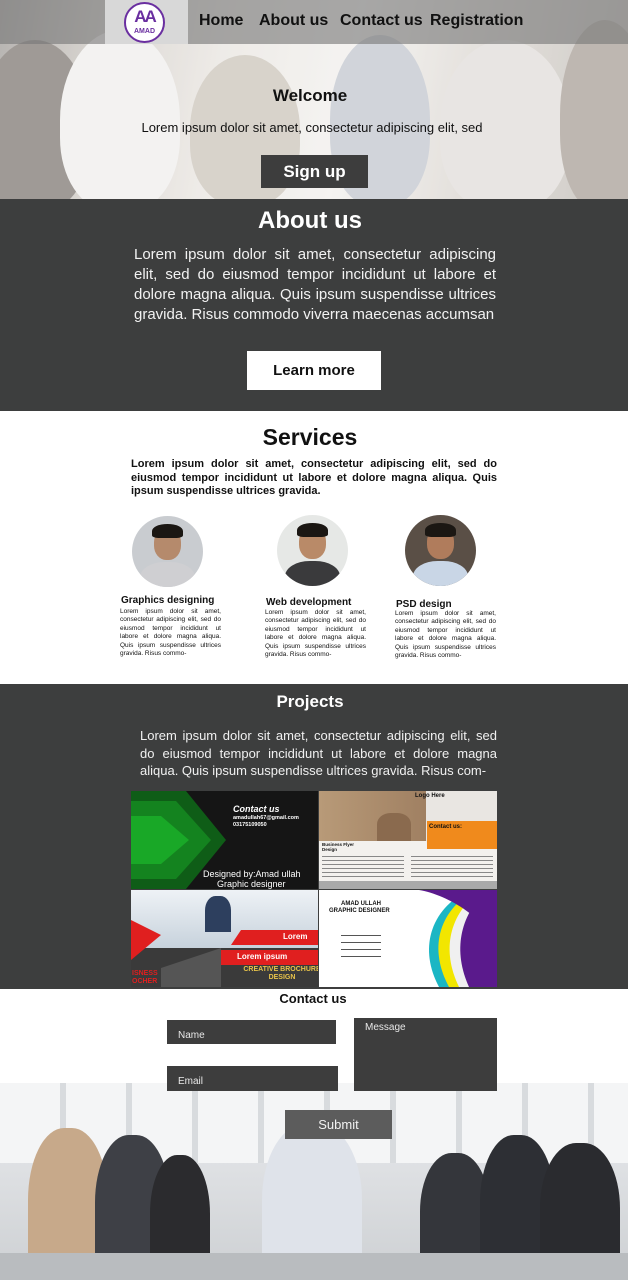 The image size is (628, 1280). I want to click on hero-title: Welcome, so click(310, 95).